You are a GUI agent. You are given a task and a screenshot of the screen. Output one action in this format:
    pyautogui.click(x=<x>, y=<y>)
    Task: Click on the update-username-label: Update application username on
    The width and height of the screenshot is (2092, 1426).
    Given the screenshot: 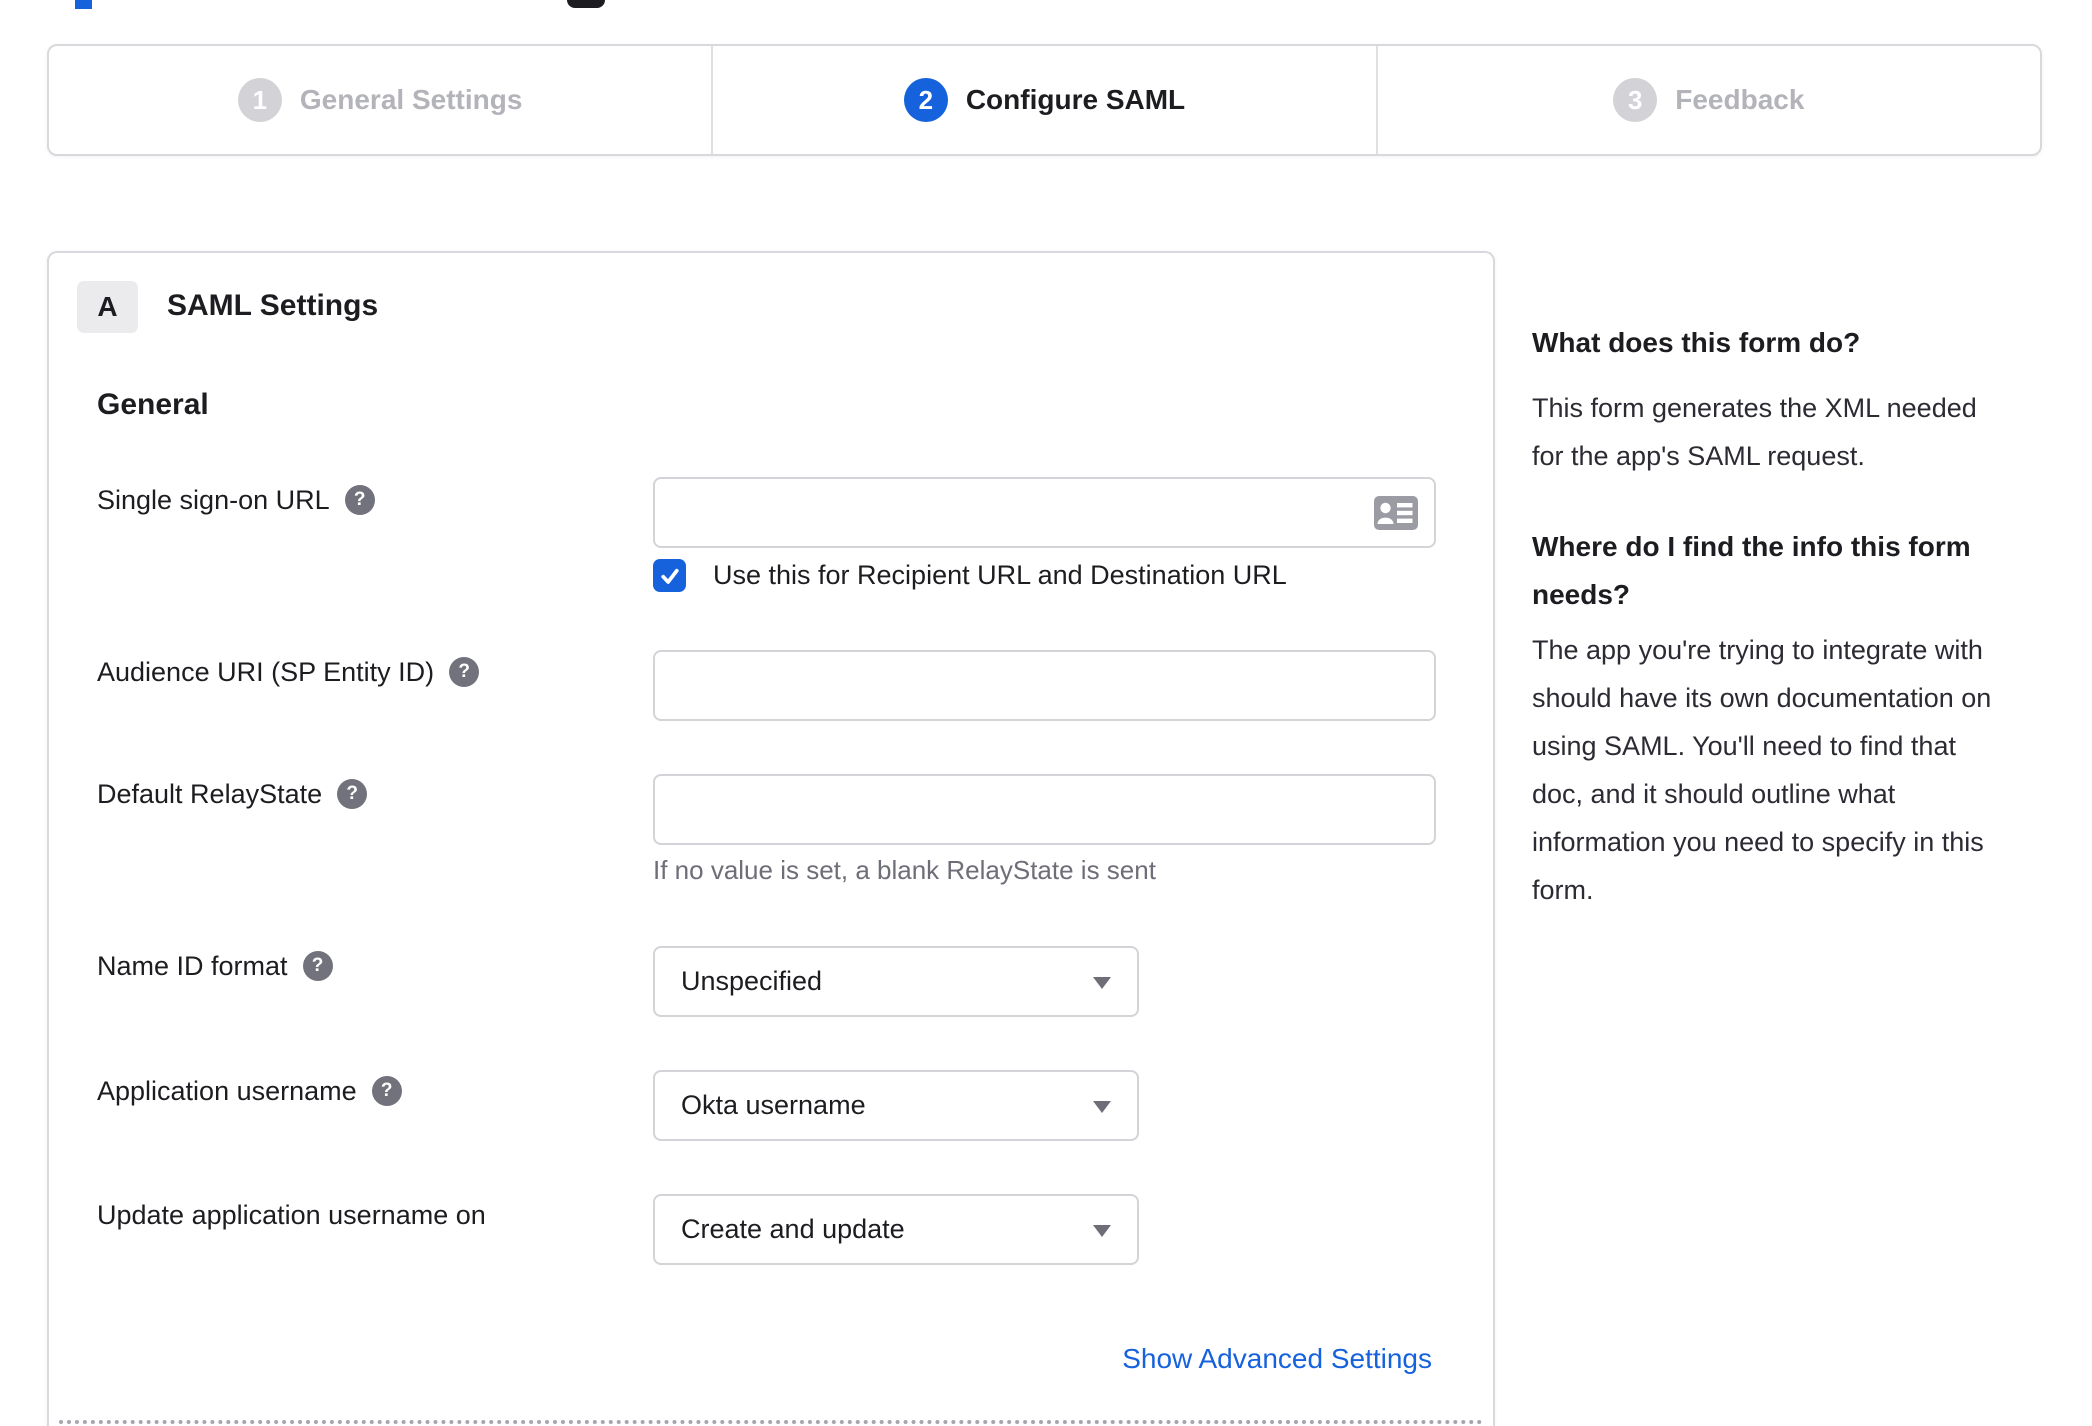 What is the action you would take?
    pyautogui.click(x=291, y=1214)
    